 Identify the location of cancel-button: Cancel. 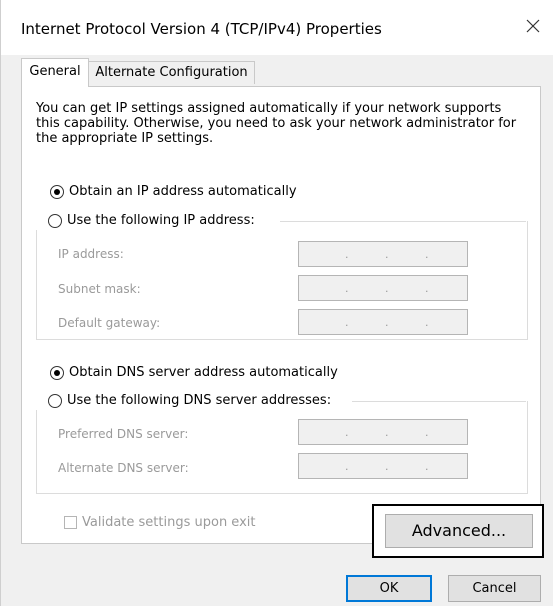
(494, 588).